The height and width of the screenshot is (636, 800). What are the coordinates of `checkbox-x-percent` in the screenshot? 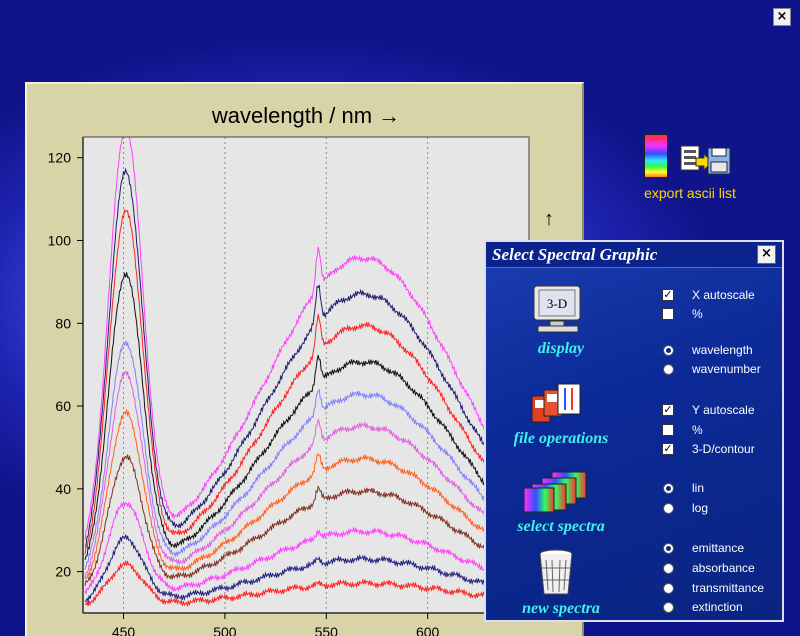 It's located at (668, 314).